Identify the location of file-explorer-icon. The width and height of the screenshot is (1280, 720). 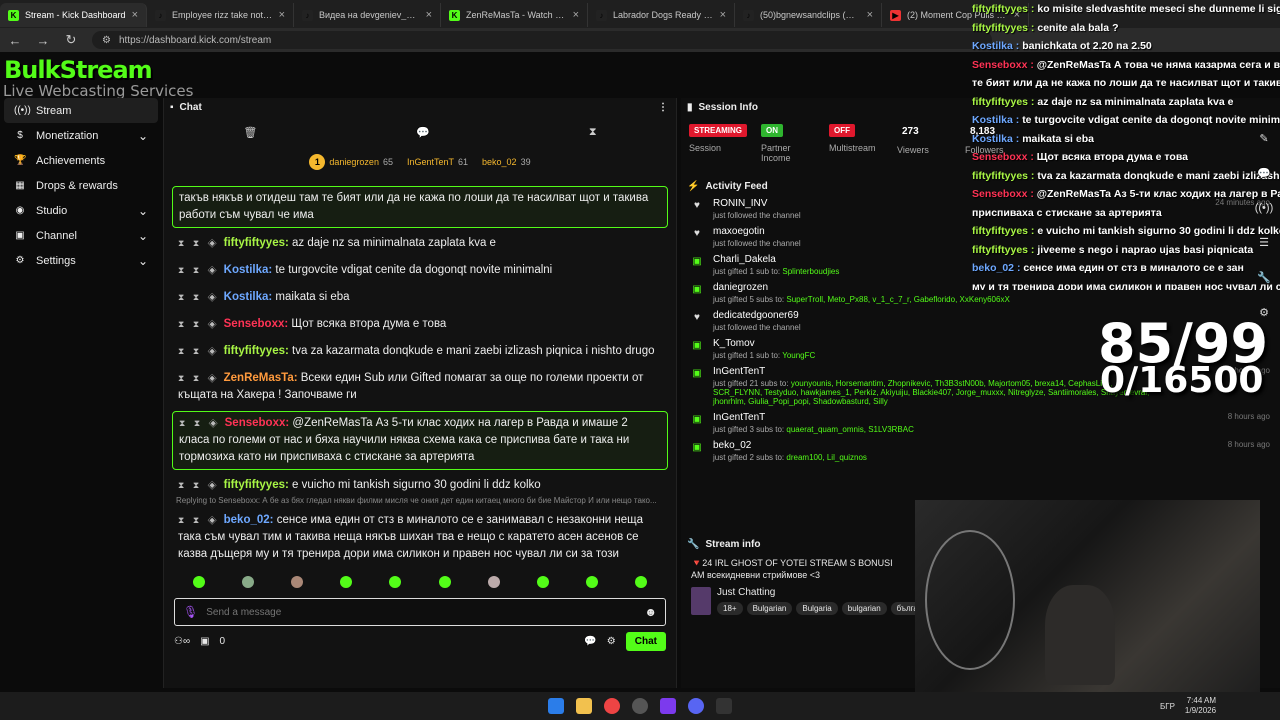
(584, 706).